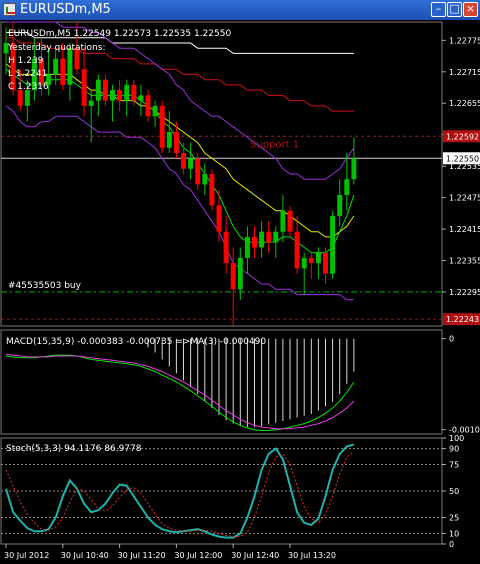 This screenshot has height=564, width=480. What do you see at coordinates (462, 136) in the screenshot?
I see `price-highlight-label: 1.22592` at bounding box center [462, 136].